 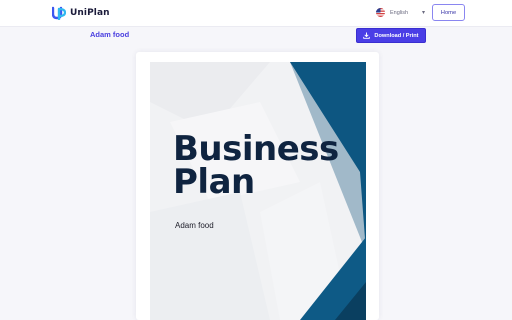 What do you see at coordinates (194, 225) in the screenshot?
I see `cover-subtitle: Adam food` at bounding box center [194, 225].